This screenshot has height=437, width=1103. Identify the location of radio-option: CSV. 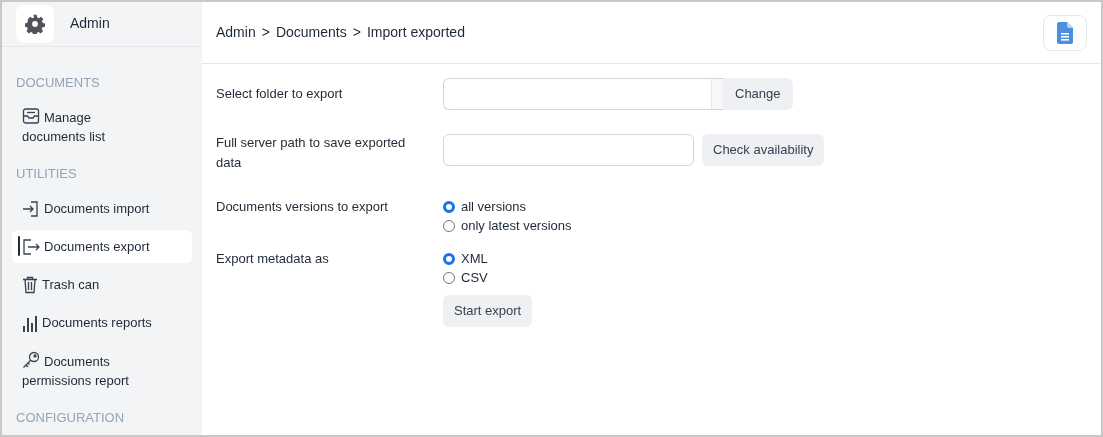
(465, 277).